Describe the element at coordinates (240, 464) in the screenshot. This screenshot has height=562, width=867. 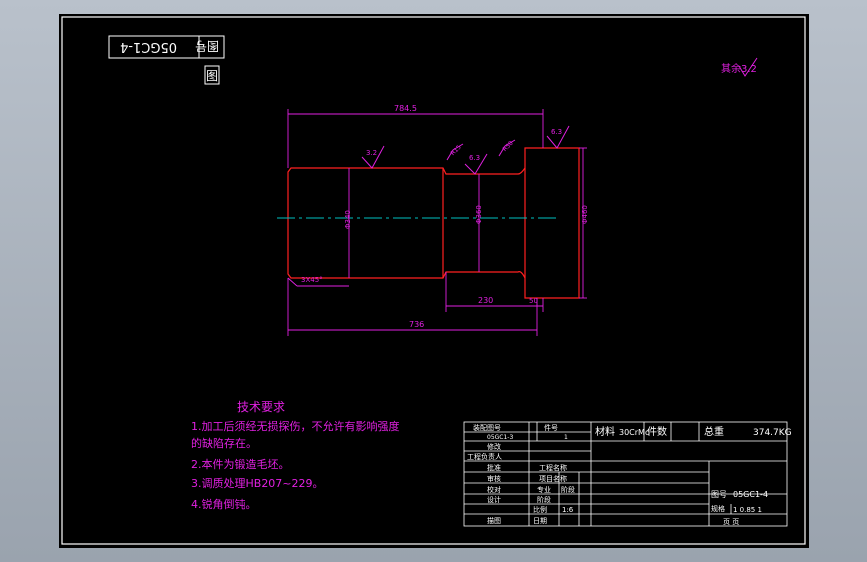
I see `tech-line-3: 2.本件为锻造毛坯。` at that location.